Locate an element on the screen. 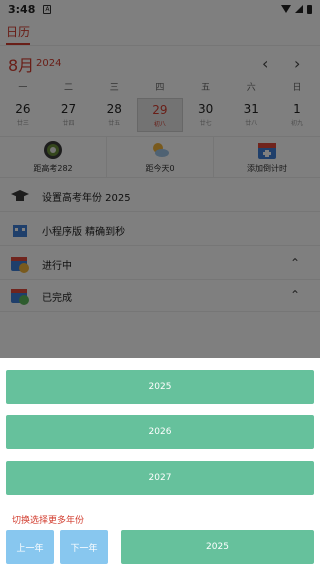 The image size is (320, 568). previous-year-button: 上一年 is located at coordinates (30, 547).